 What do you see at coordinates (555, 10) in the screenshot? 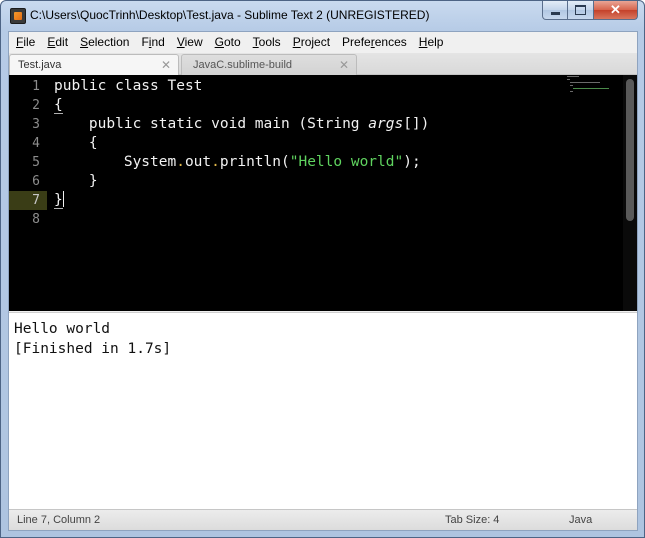
I see `minimize-button` at bounding box center [555, 10].